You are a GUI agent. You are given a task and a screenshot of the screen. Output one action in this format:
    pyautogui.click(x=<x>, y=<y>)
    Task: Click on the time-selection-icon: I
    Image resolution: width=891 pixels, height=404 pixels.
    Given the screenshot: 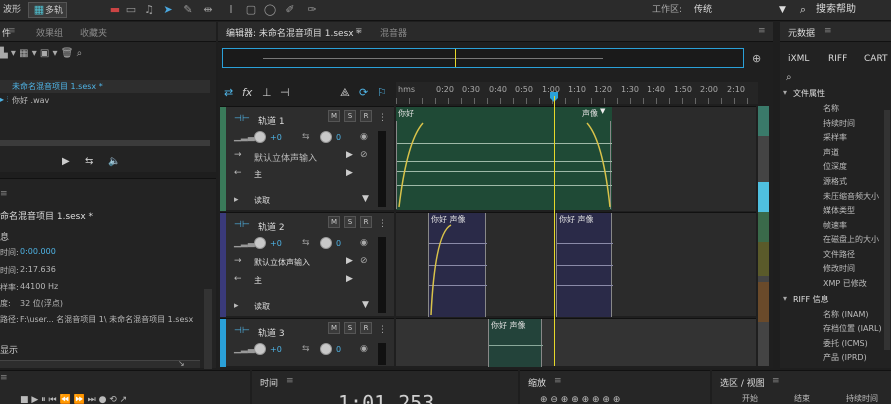 What is the action you would take?
    pyautogui.click(x=231, y=10)
    